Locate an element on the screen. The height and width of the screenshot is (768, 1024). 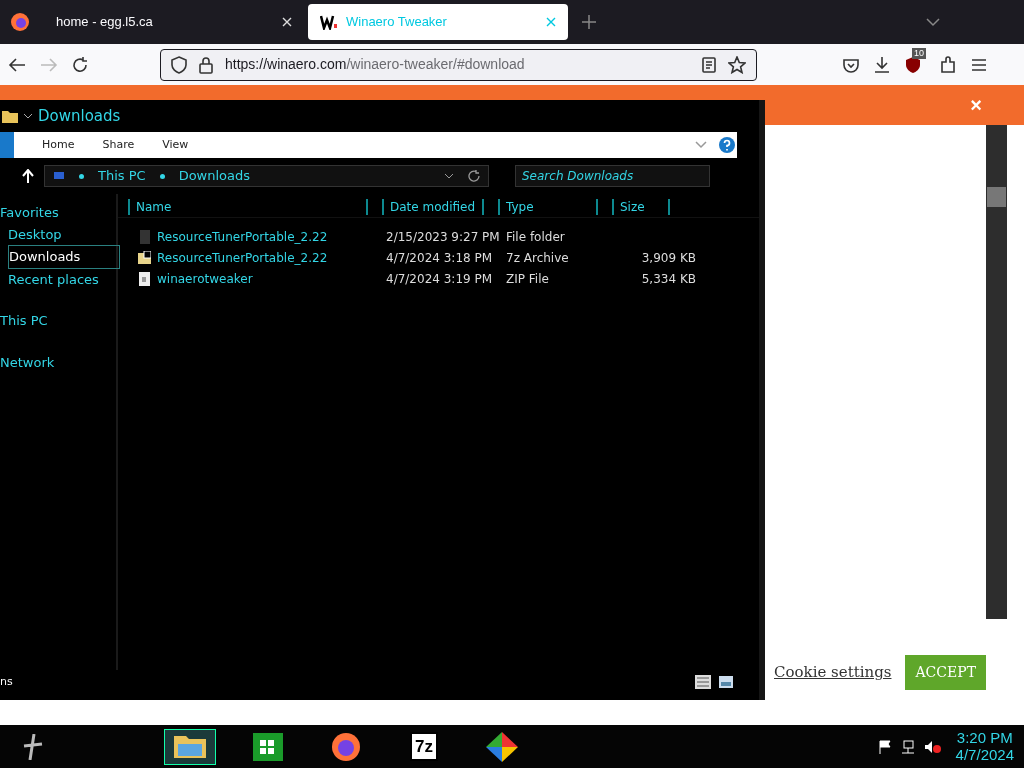
window-title: Downloads is located at coordinates (79, 116).